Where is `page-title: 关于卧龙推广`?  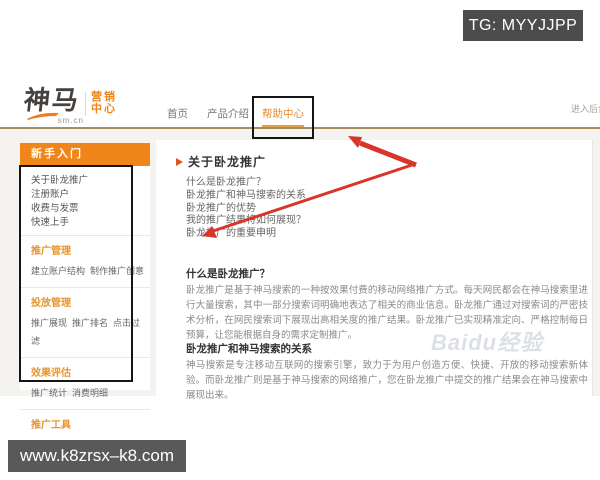 page-title: 关于卧龙推广 is located at coordinates (227, 162).